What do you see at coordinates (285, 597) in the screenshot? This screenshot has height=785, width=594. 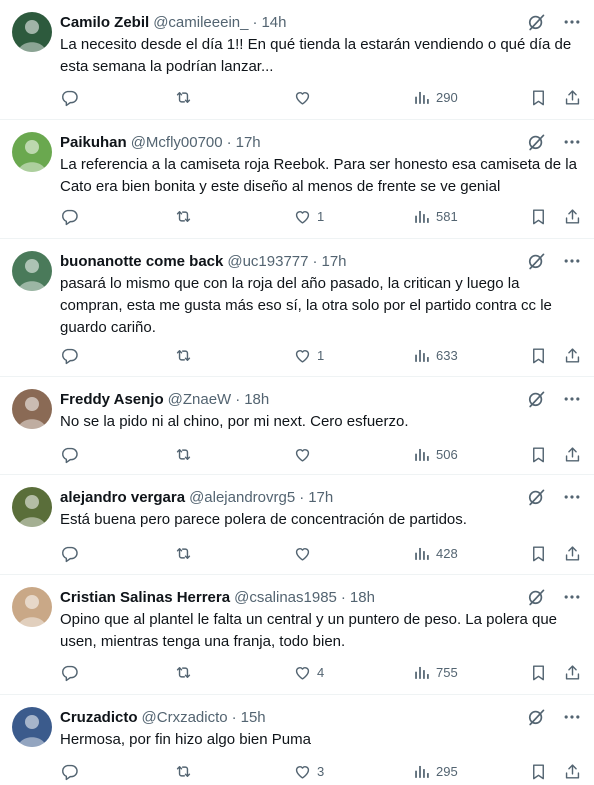 I see `user-handle: @csalinas1985` at bounding box center [285, 597].